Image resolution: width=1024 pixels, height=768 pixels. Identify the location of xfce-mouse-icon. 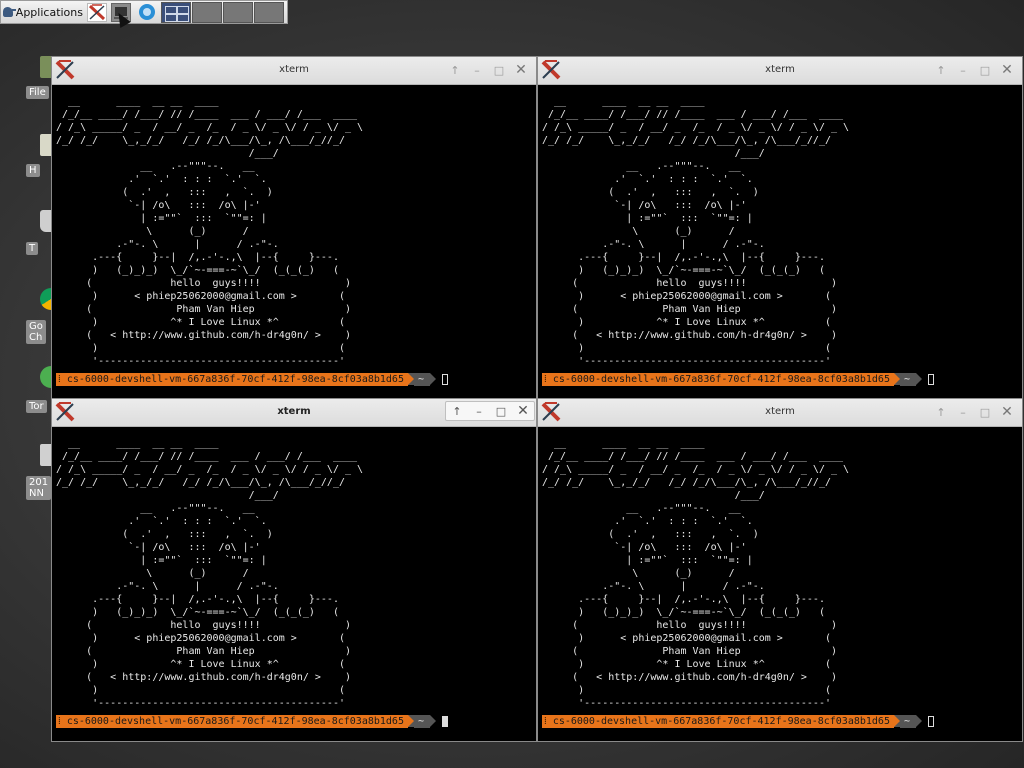
(9, 12).